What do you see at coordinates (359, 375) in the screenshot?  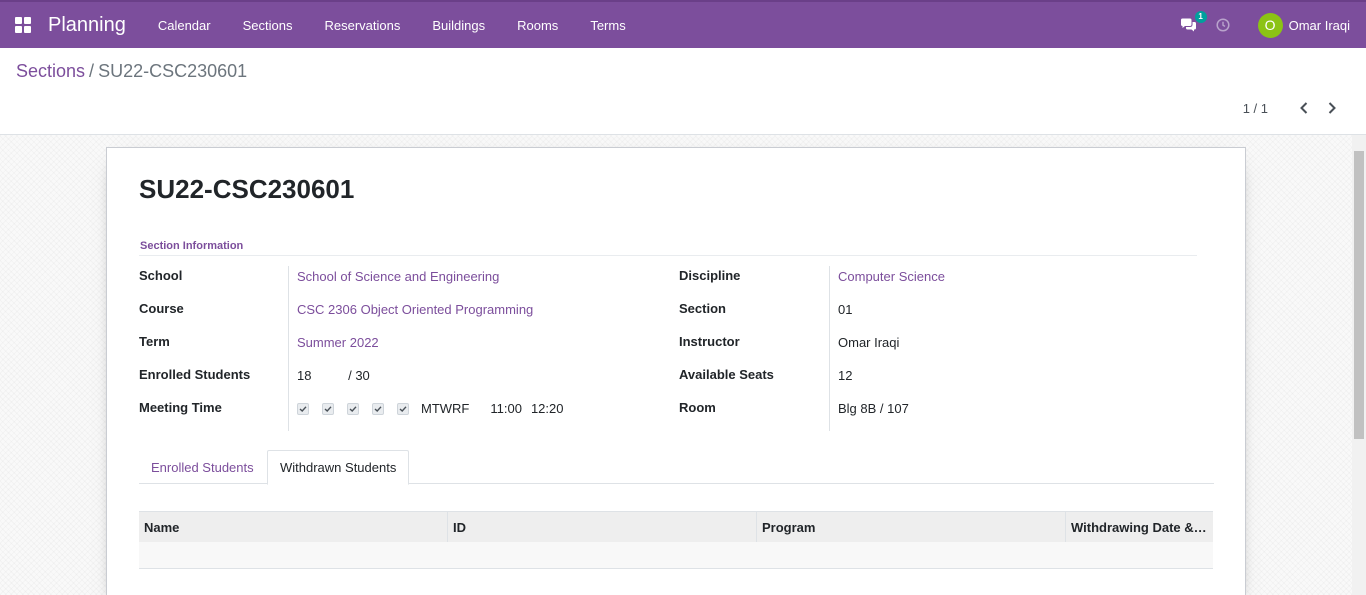 I see `capacity-value: / 30` at bounding box center [359, 375].